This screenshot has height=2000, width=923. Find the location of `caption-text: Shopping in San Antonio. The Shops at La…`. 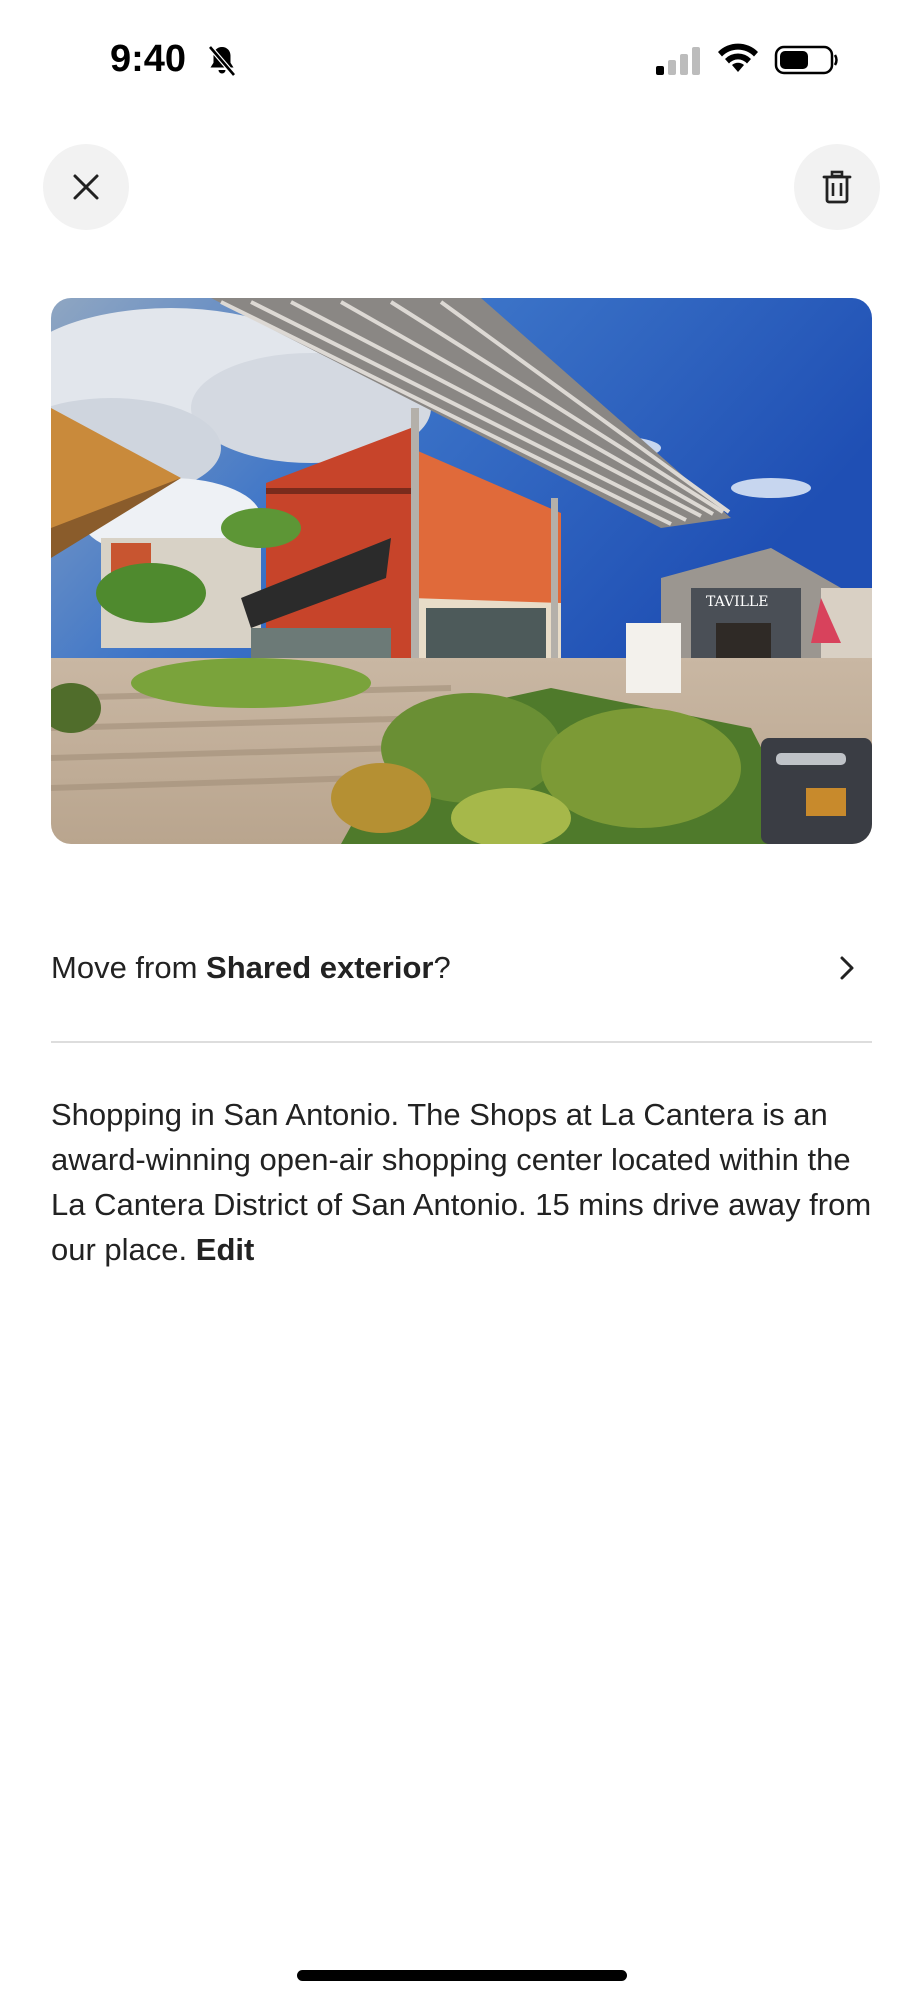

caption-text: Shopping in San Antonio. The Shops at La… is located at coordinates (461, 1182).